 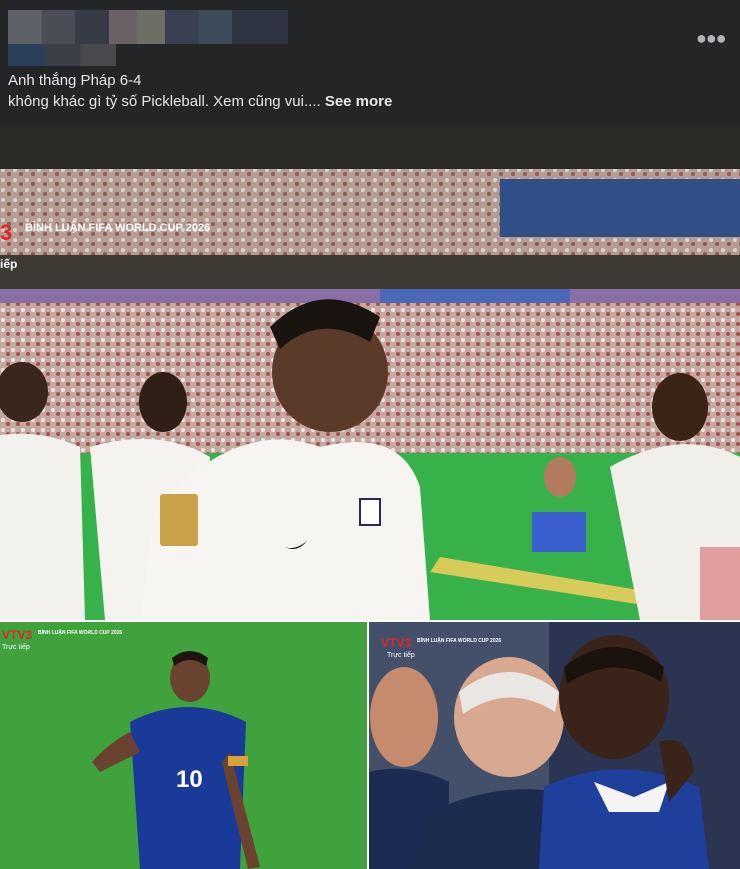 What do you see at coordinates (9, 264) in the screenshot?
I see `live-label: iếp` at bounding box center [9, 264].